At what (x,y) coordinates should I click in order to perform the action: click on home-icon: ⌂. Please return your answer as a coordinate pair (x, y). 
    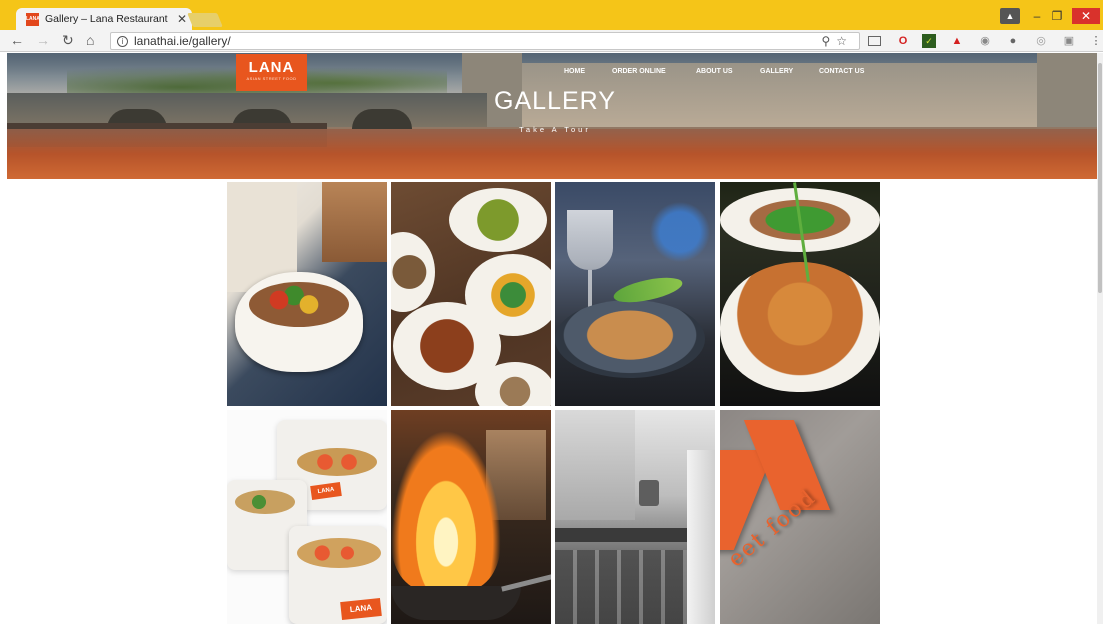
    Looking at the image, I should click on (90, 40).